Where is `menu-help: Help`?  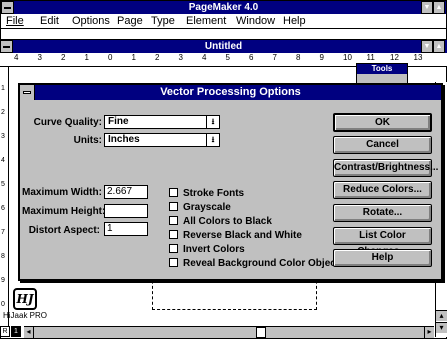 menu-help: Help is located at coordinates (294, 21).